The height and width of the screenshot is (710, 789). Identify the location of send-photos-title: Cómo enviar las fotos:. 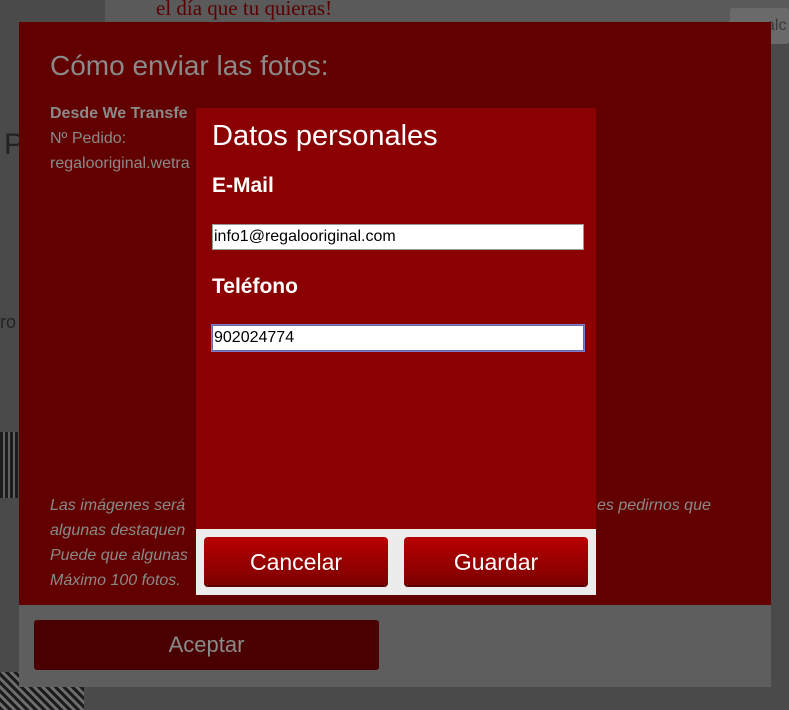
(189, 65).